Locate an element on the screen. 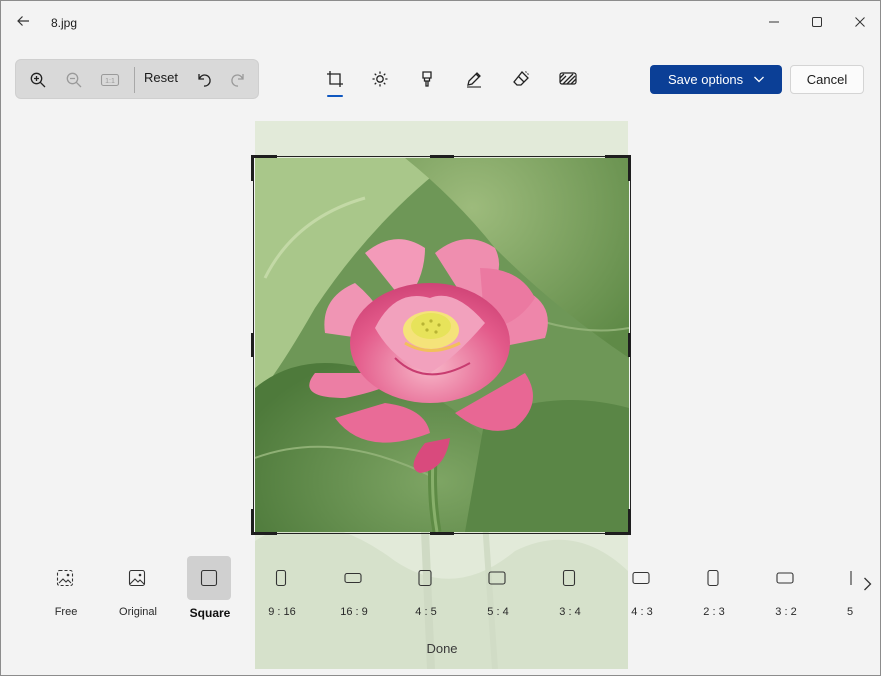 This screenshot has height=676, width=881. crop-handle-bottom-right is located at coordinates (618, 533).